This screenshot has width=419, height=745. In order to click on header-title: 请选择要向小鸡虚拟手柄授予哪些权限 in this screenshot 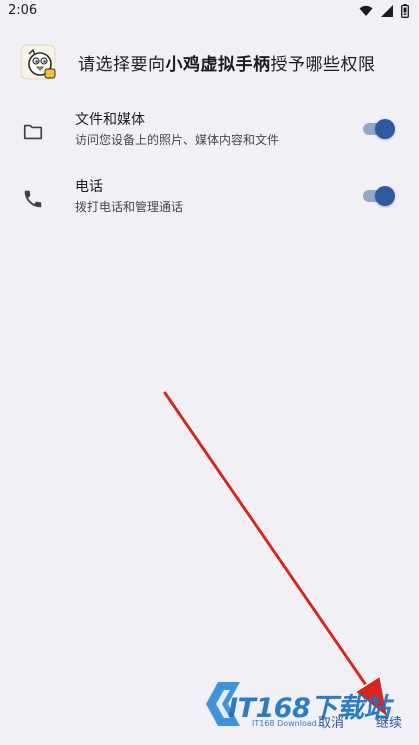, I will do `click(227, 62)`.